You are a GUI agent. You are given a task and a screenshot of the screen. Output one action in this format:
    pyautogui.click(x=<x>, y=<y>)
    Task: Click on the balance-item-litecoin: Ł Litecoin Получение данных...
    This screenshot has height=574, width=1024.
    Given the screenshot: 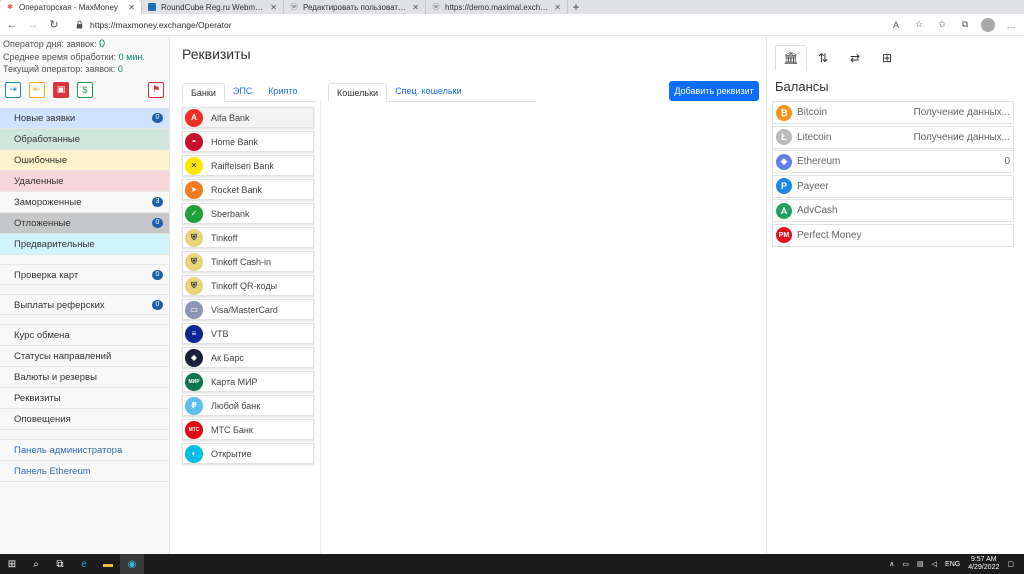 What is the action you would take?
    pyautogui.click(x=893, y=137)
    